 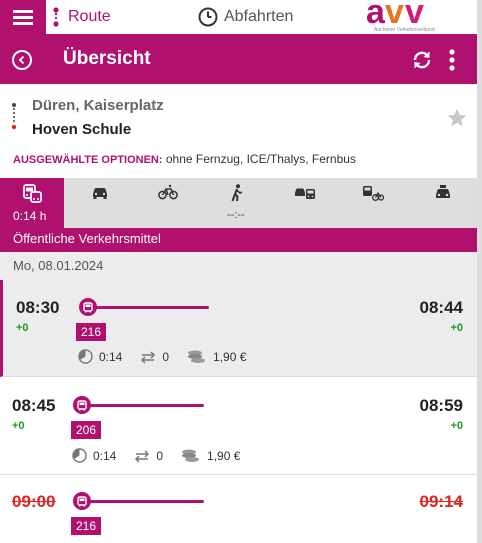 I want to click on departure-time-cancelled: 09:00, so click(x=34, y=501).